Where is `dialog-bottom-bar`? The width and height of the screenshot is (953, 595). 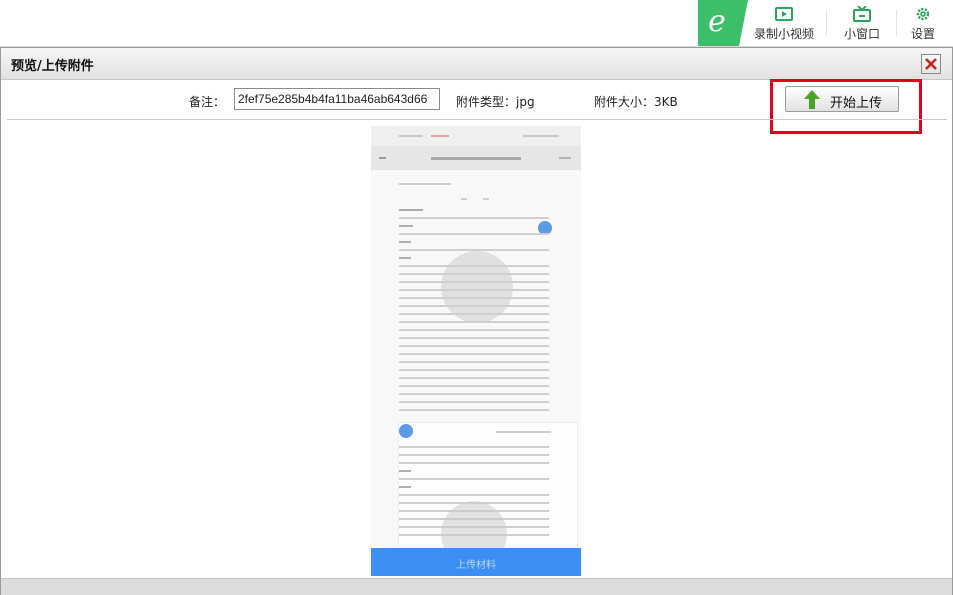 dialog-bottom-bar is located at coordinates (476, 586).